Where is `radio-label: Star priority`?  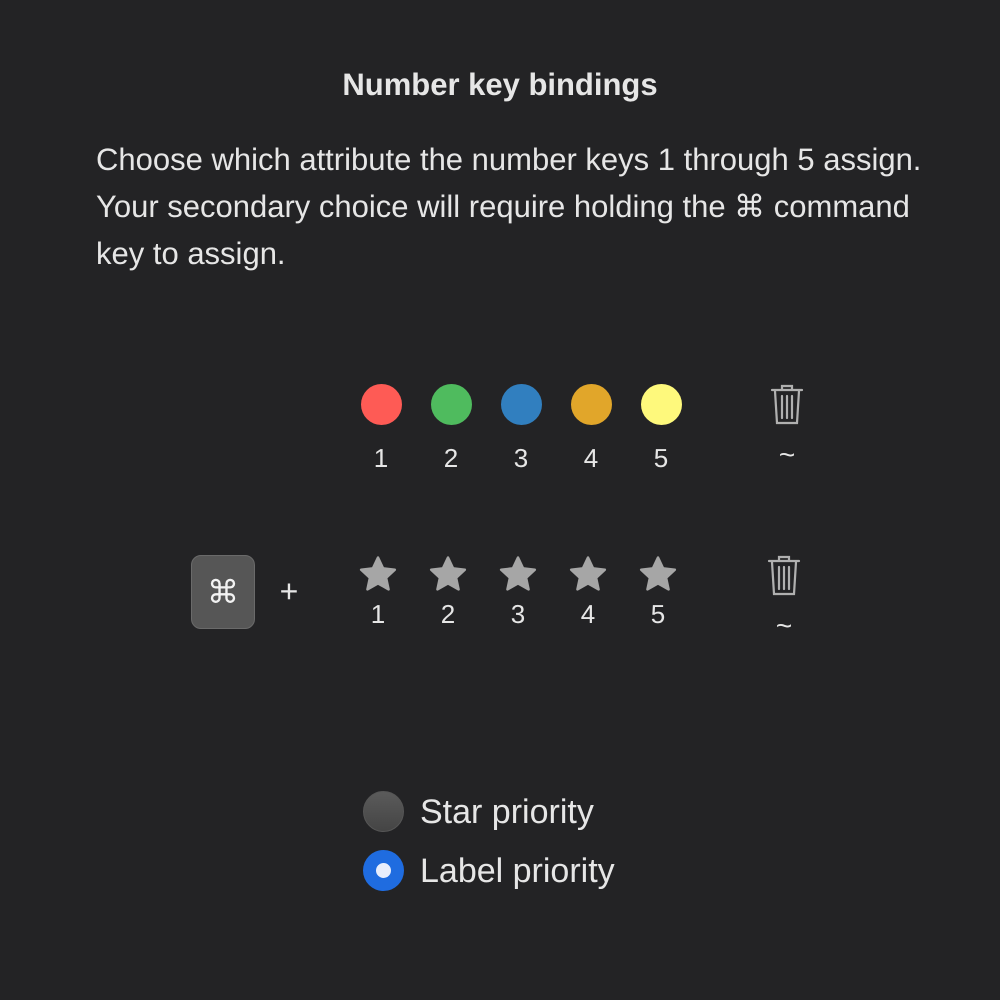 radio-label: Star priority is located at coordinates (507, 812).